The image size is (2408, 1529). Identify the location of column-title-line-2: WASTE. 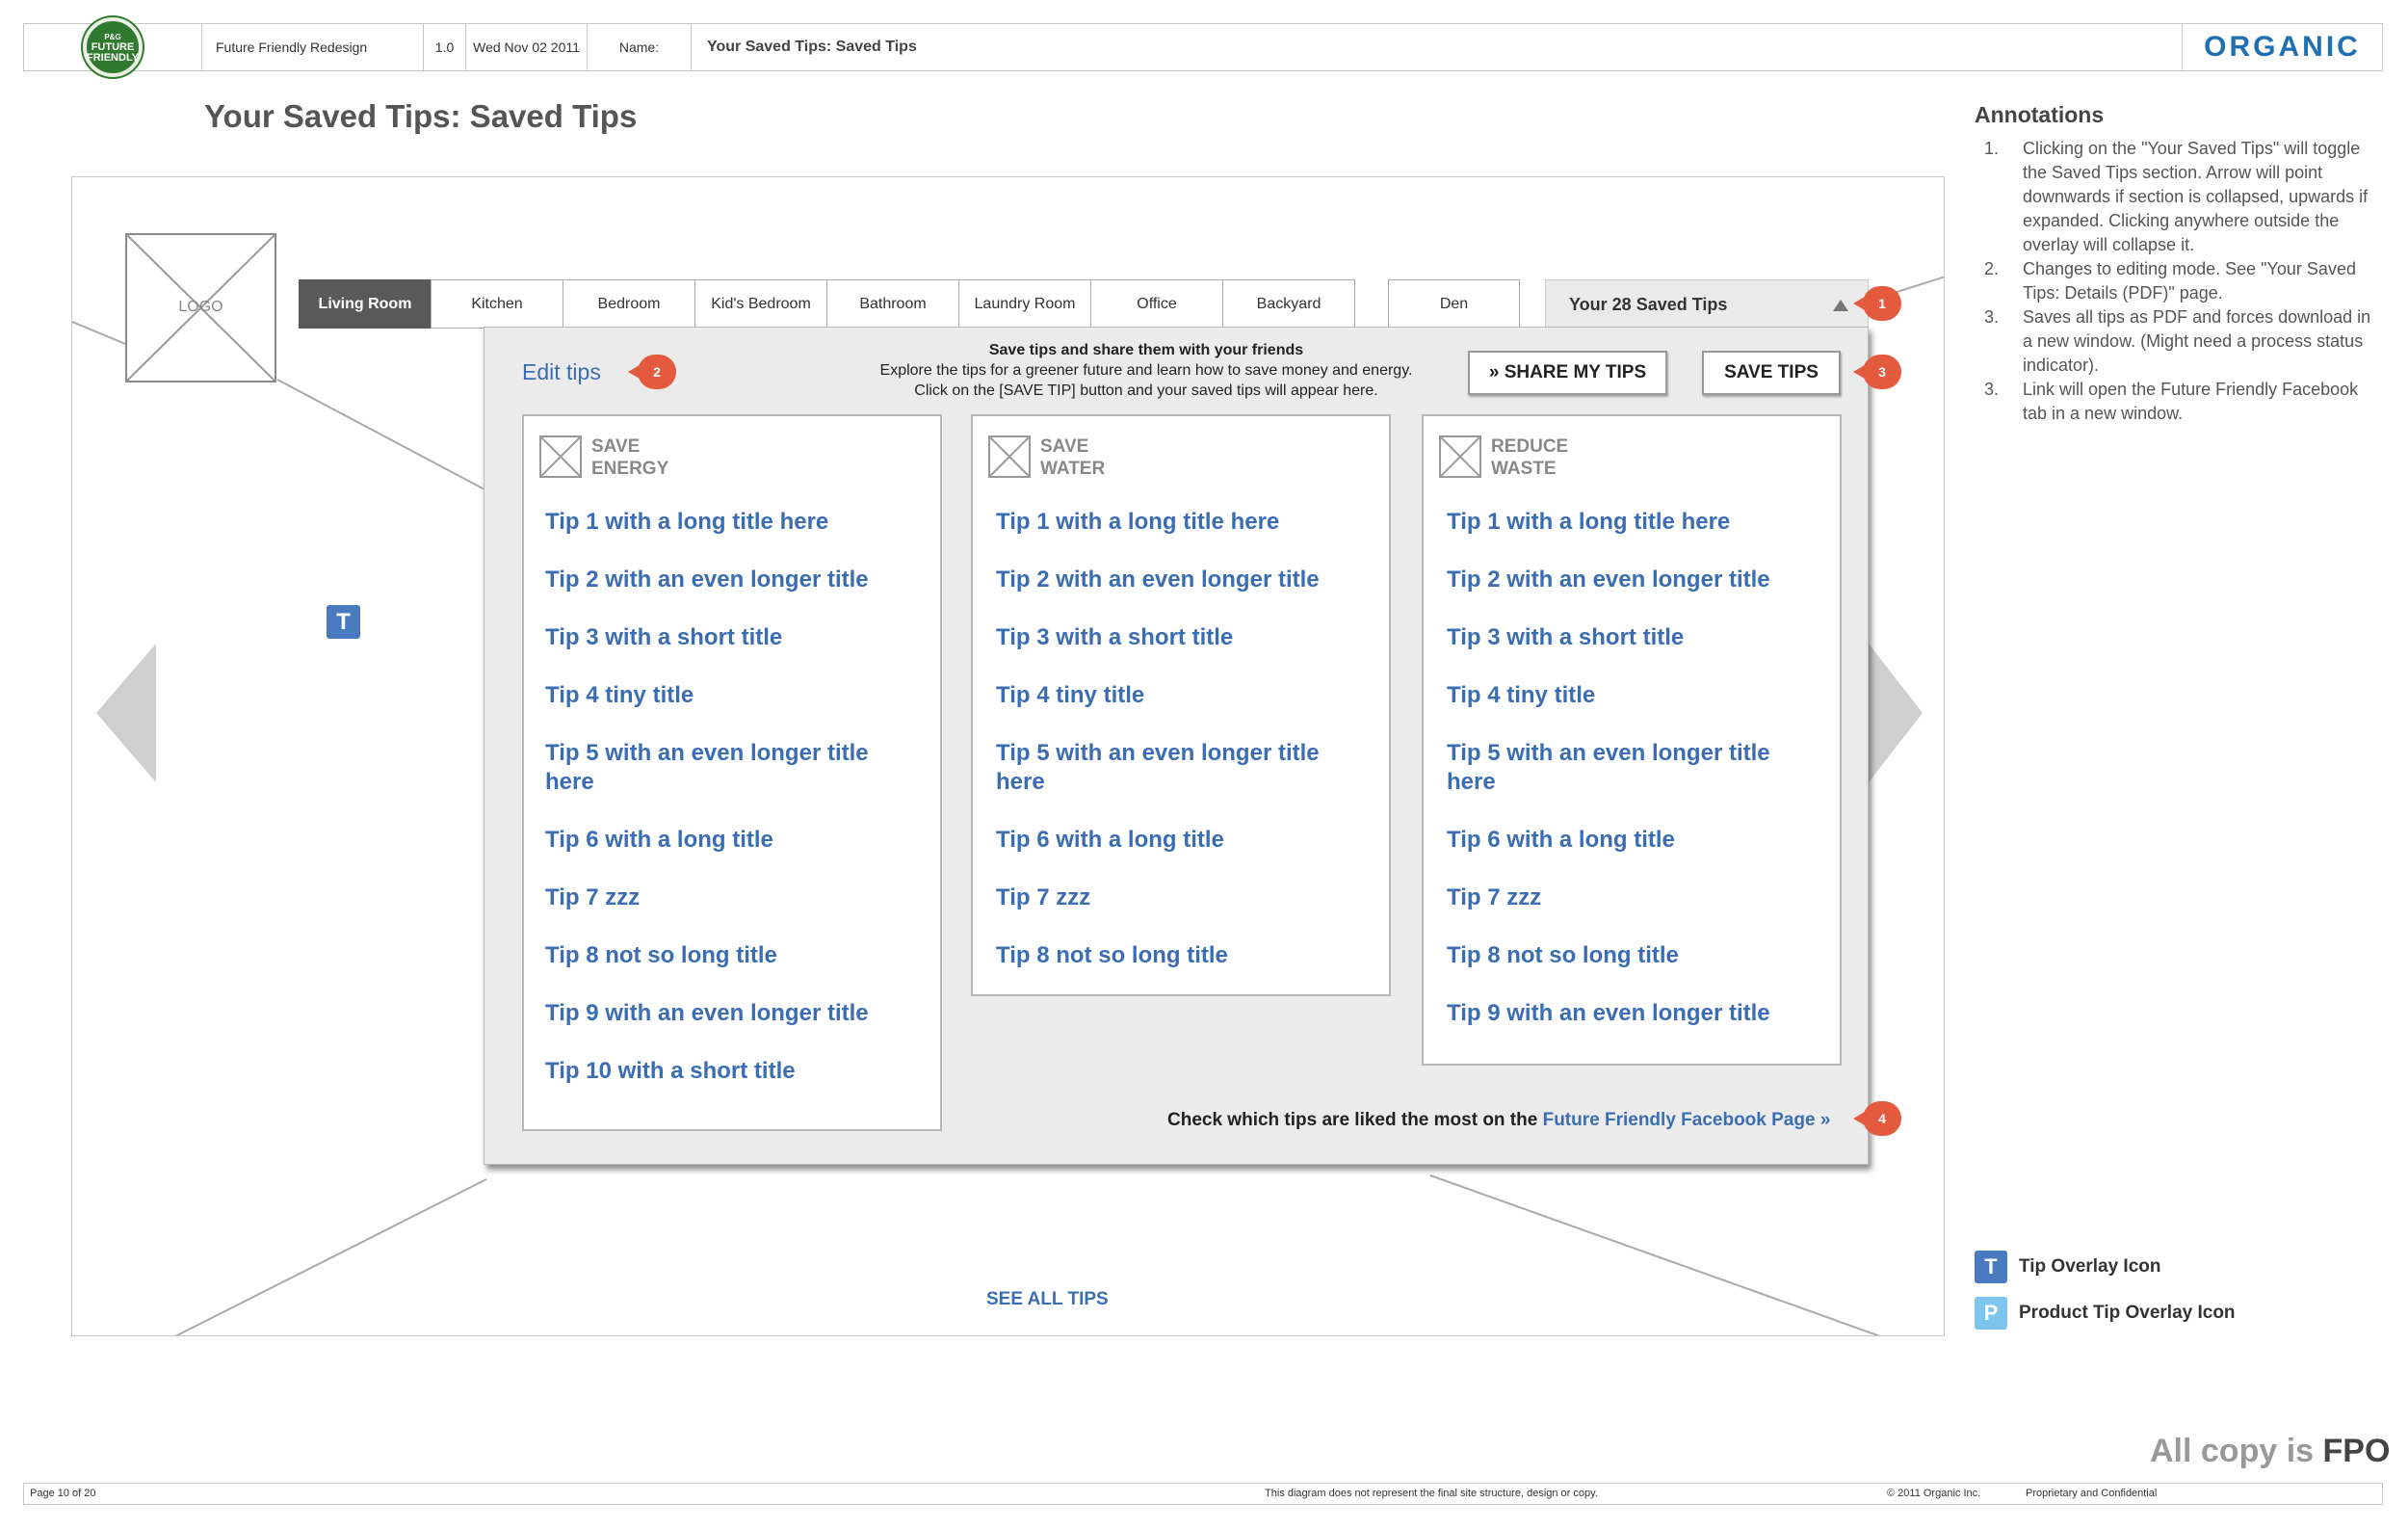
(1524, 469).